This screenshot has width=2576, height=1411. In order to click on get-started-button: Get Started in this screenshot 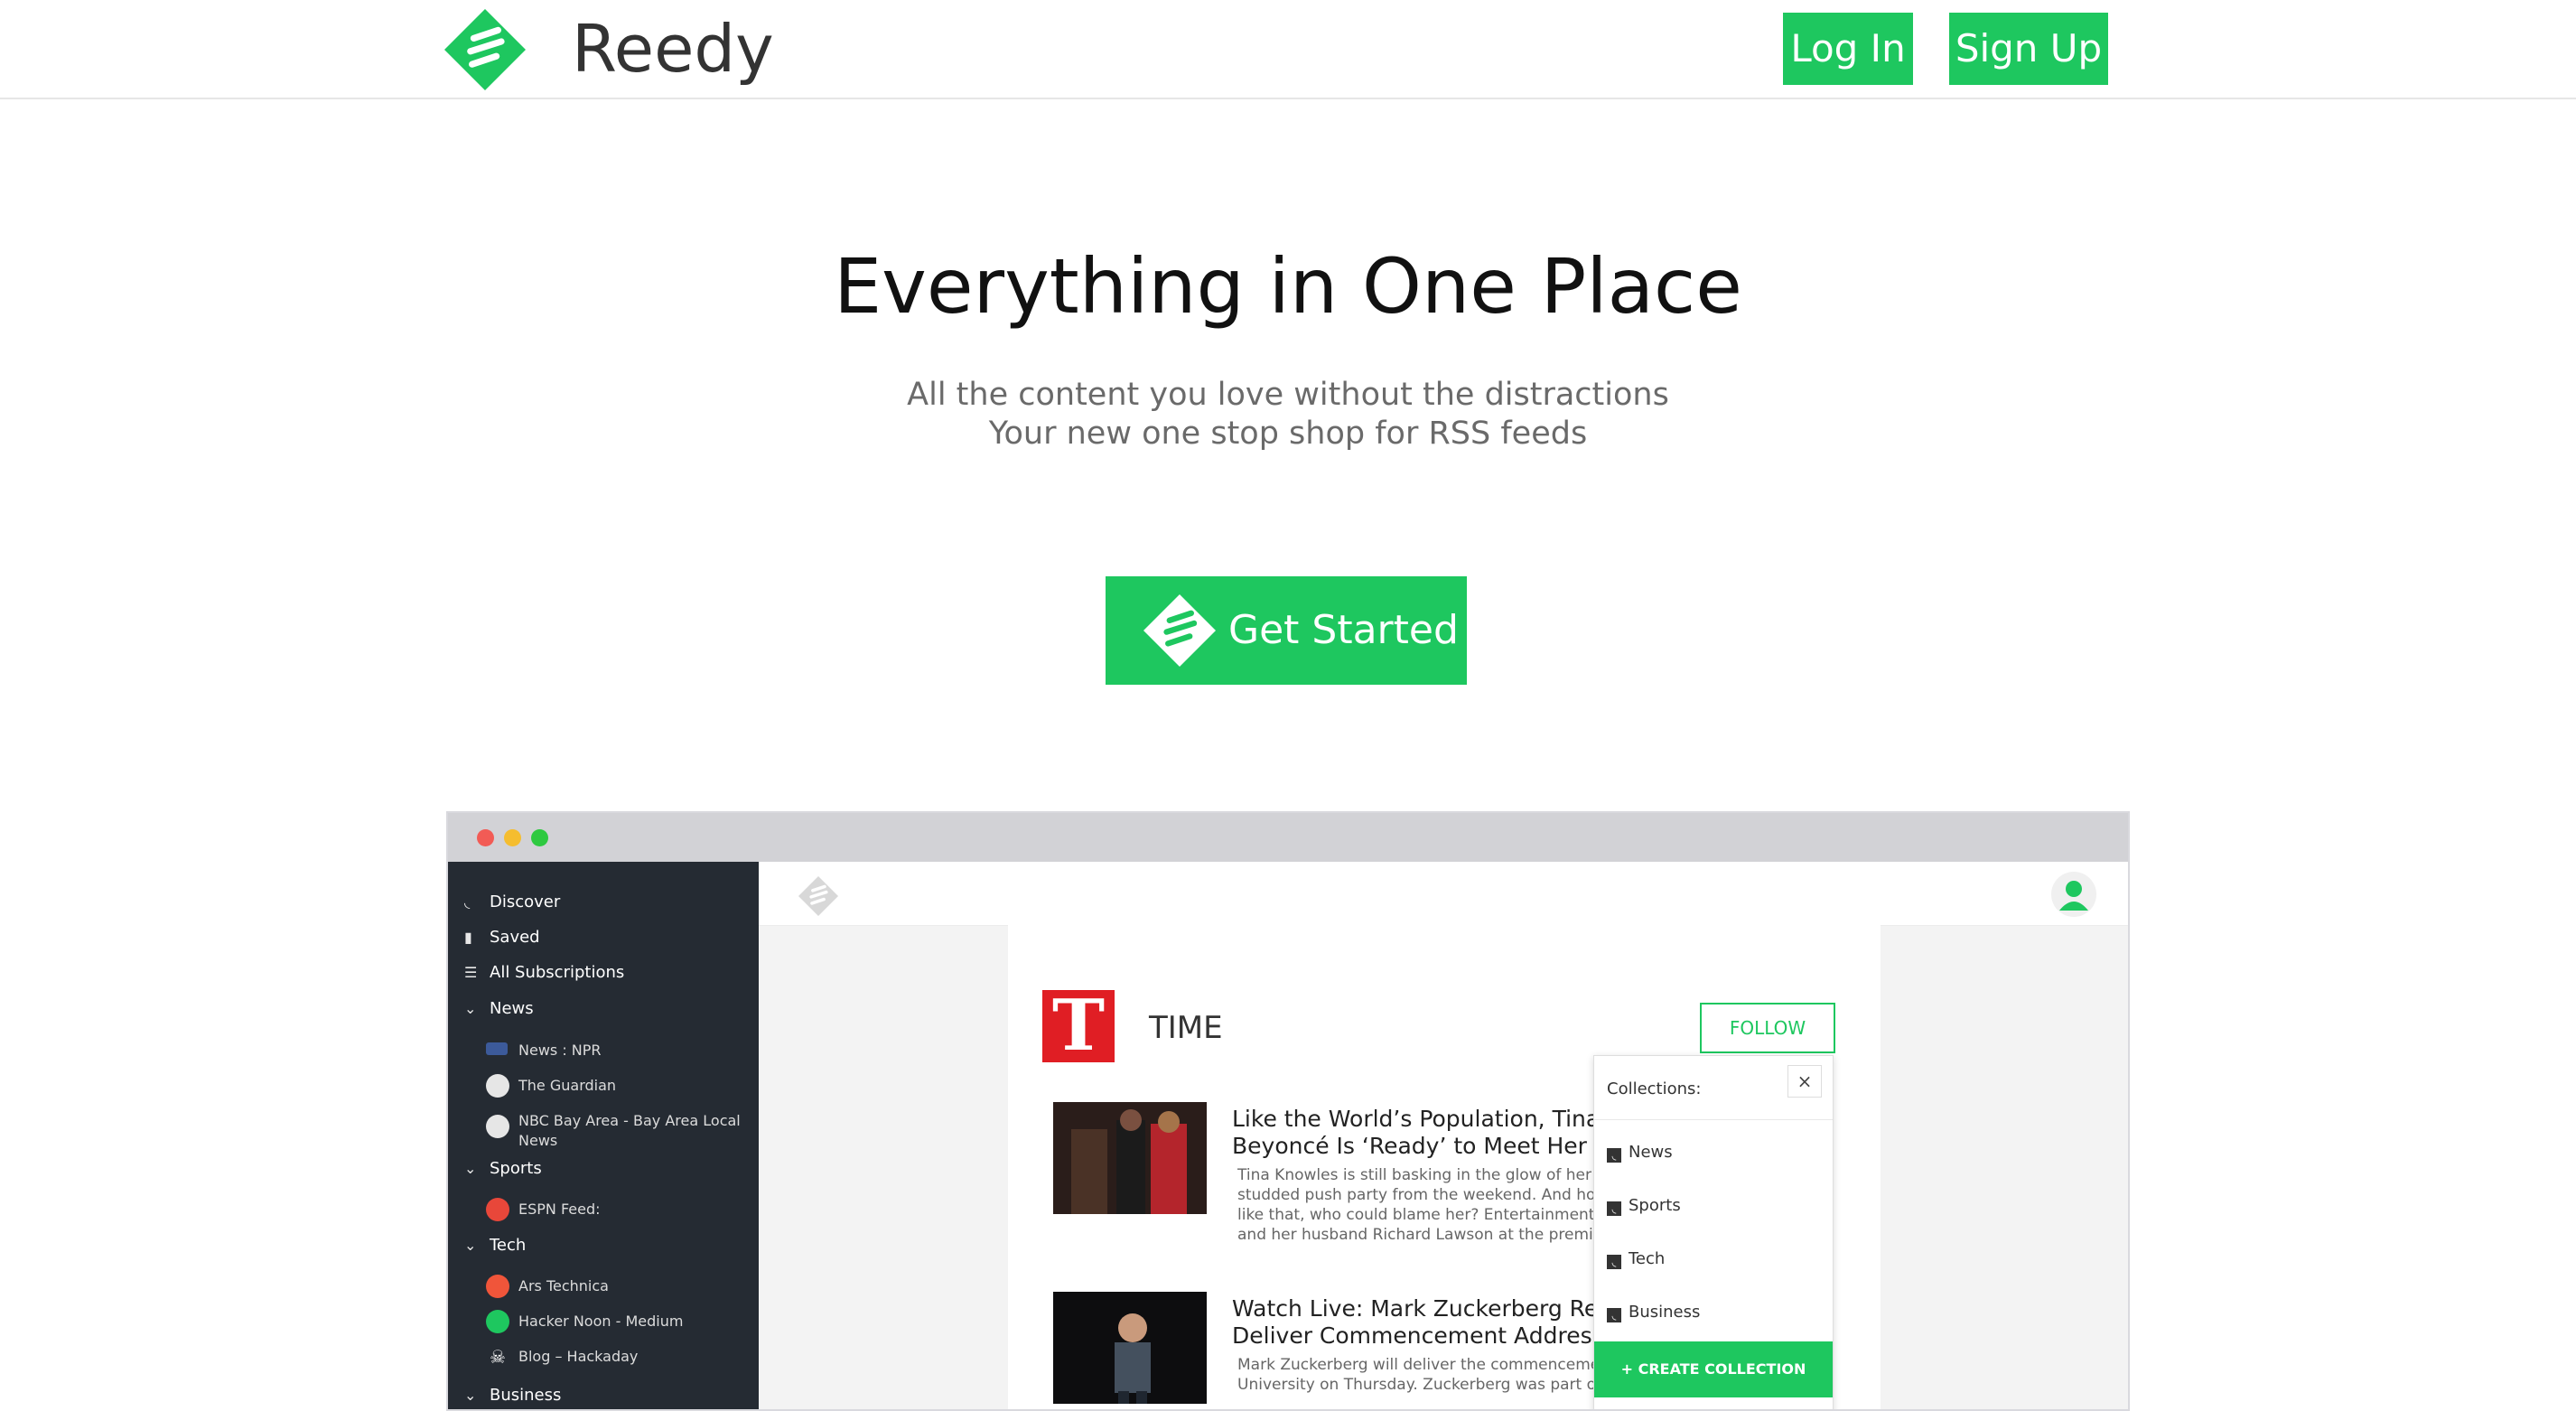, I will do `click(1286, 630)`.